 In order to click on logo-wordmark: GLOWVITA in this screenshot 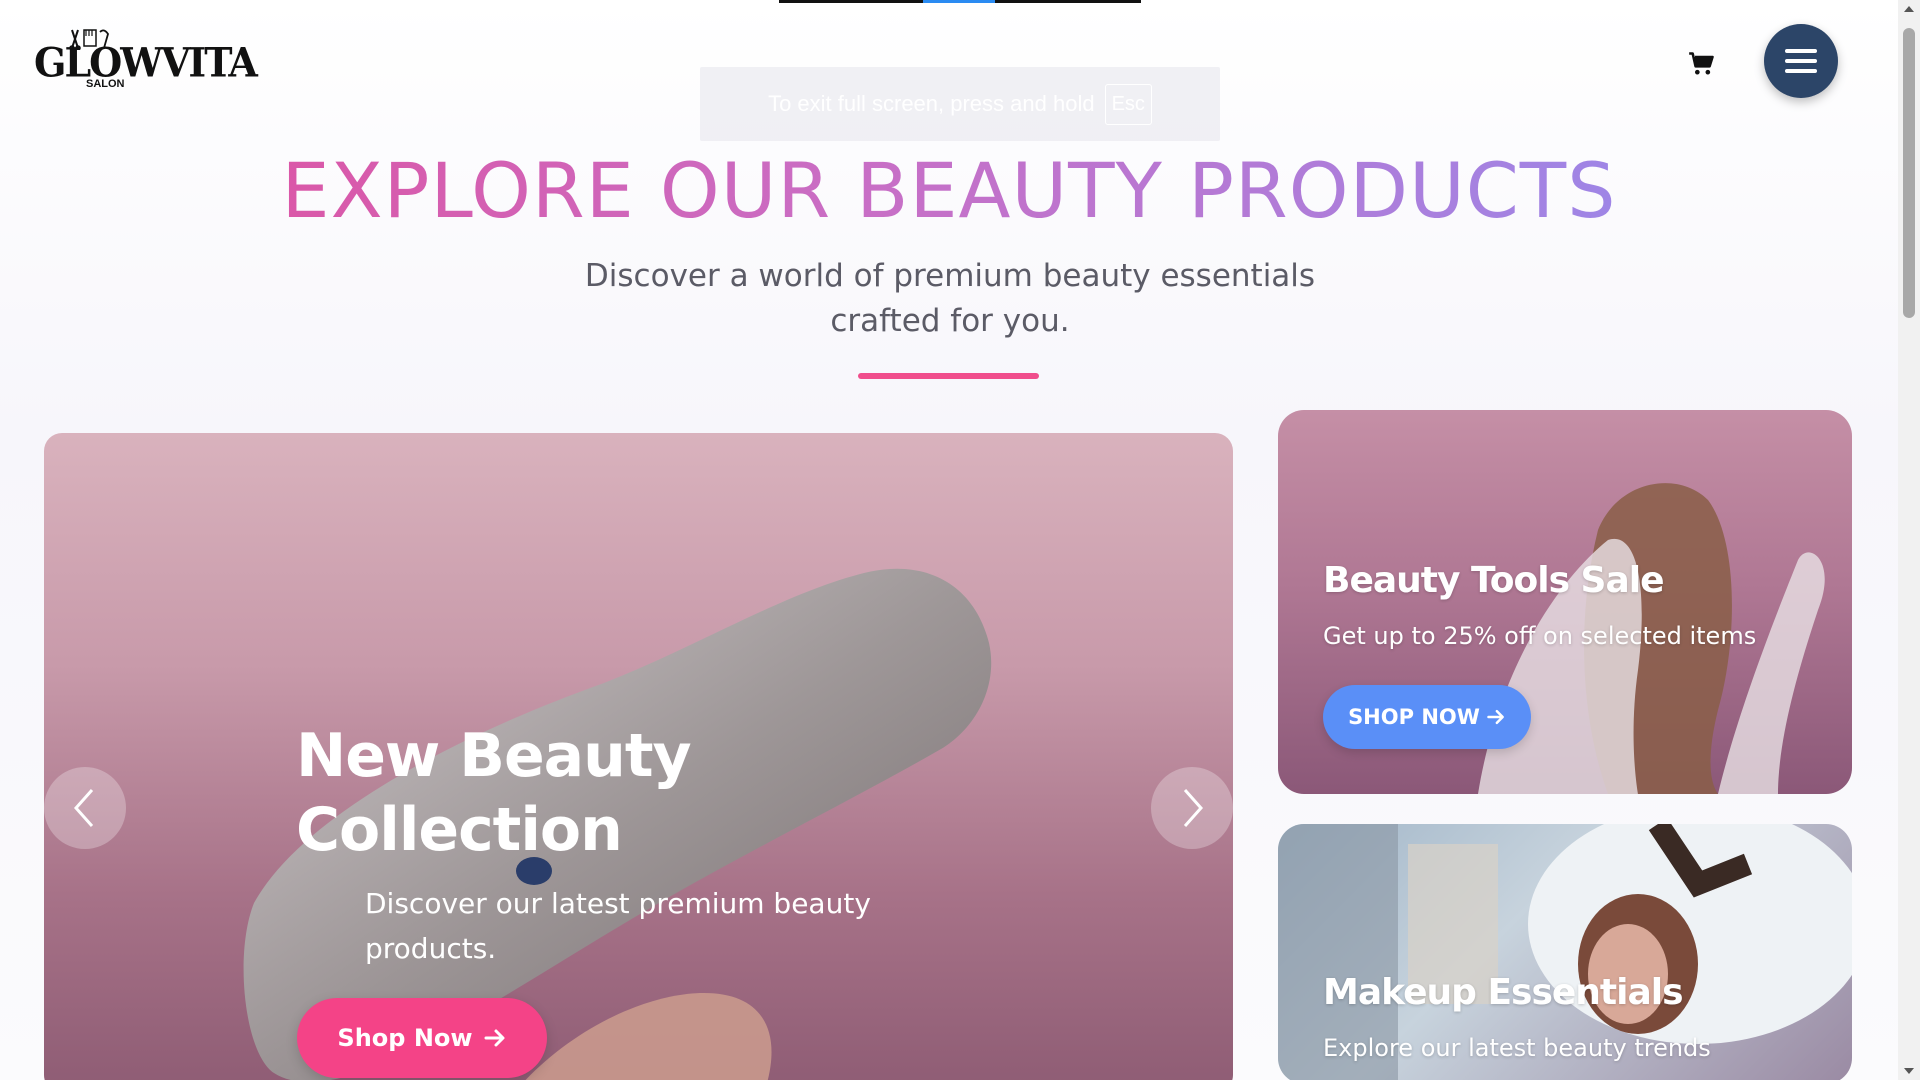, I will do `click(146, 62)`.